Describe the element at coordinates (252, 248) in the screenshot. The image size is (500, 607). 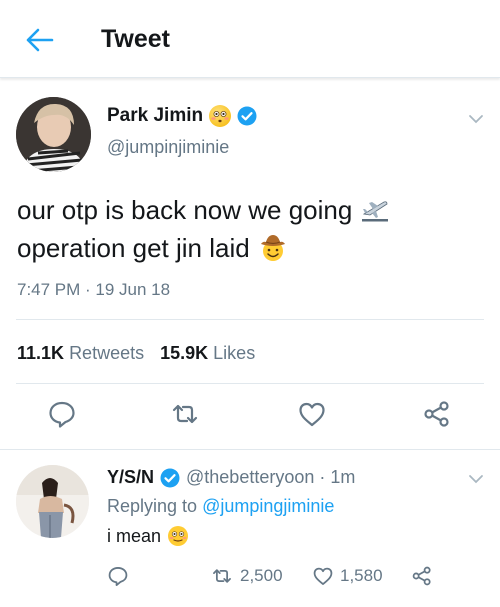
I see `tweet-line-2: operation get jin laid` at that location.